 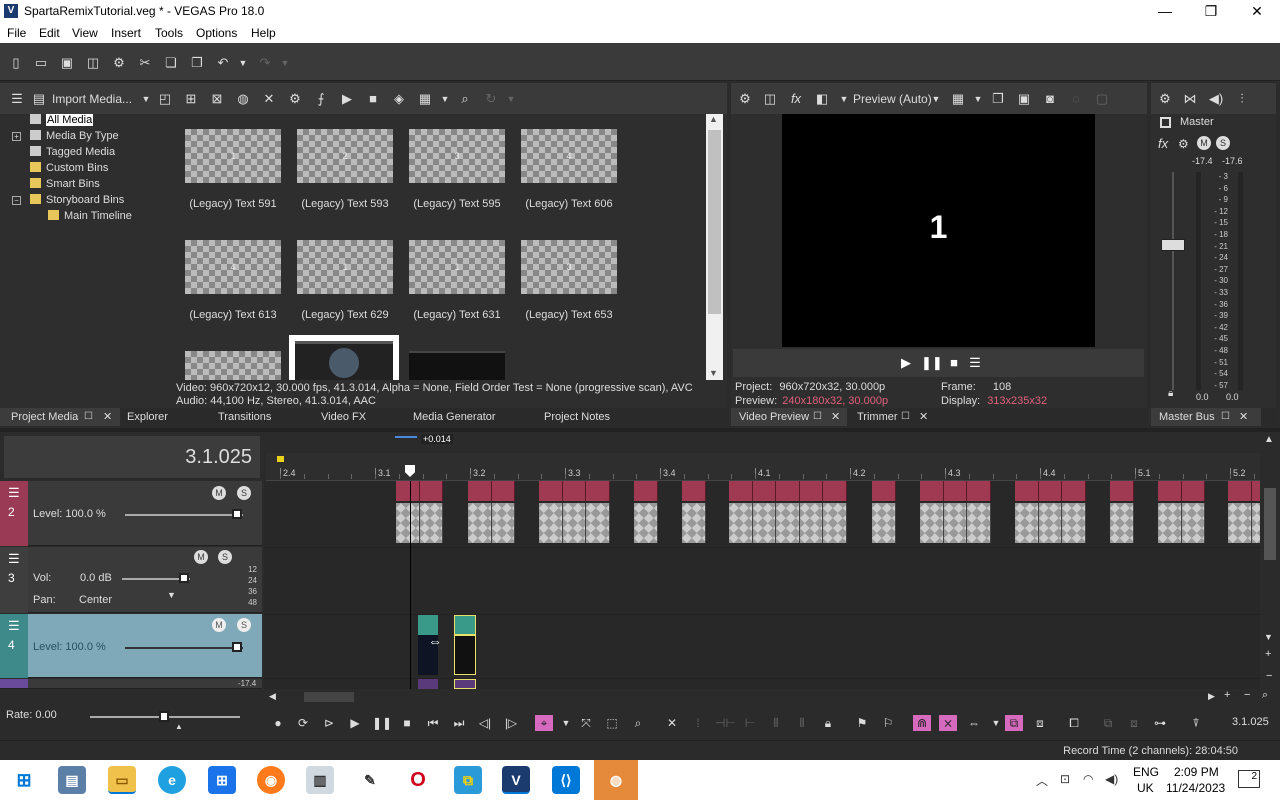 What do you see at coordinates (586, 723) in the screenshot?
I see `envelope-tool-icon: ⤧` at bounding box center [586, 723].